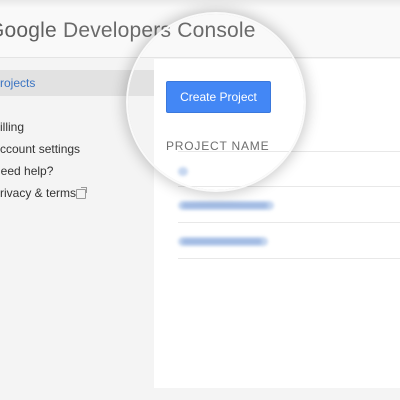  Describe the element at coordinates (12, 127) in the screenshot. I see `sidebar-item-label: Billing` at that location.